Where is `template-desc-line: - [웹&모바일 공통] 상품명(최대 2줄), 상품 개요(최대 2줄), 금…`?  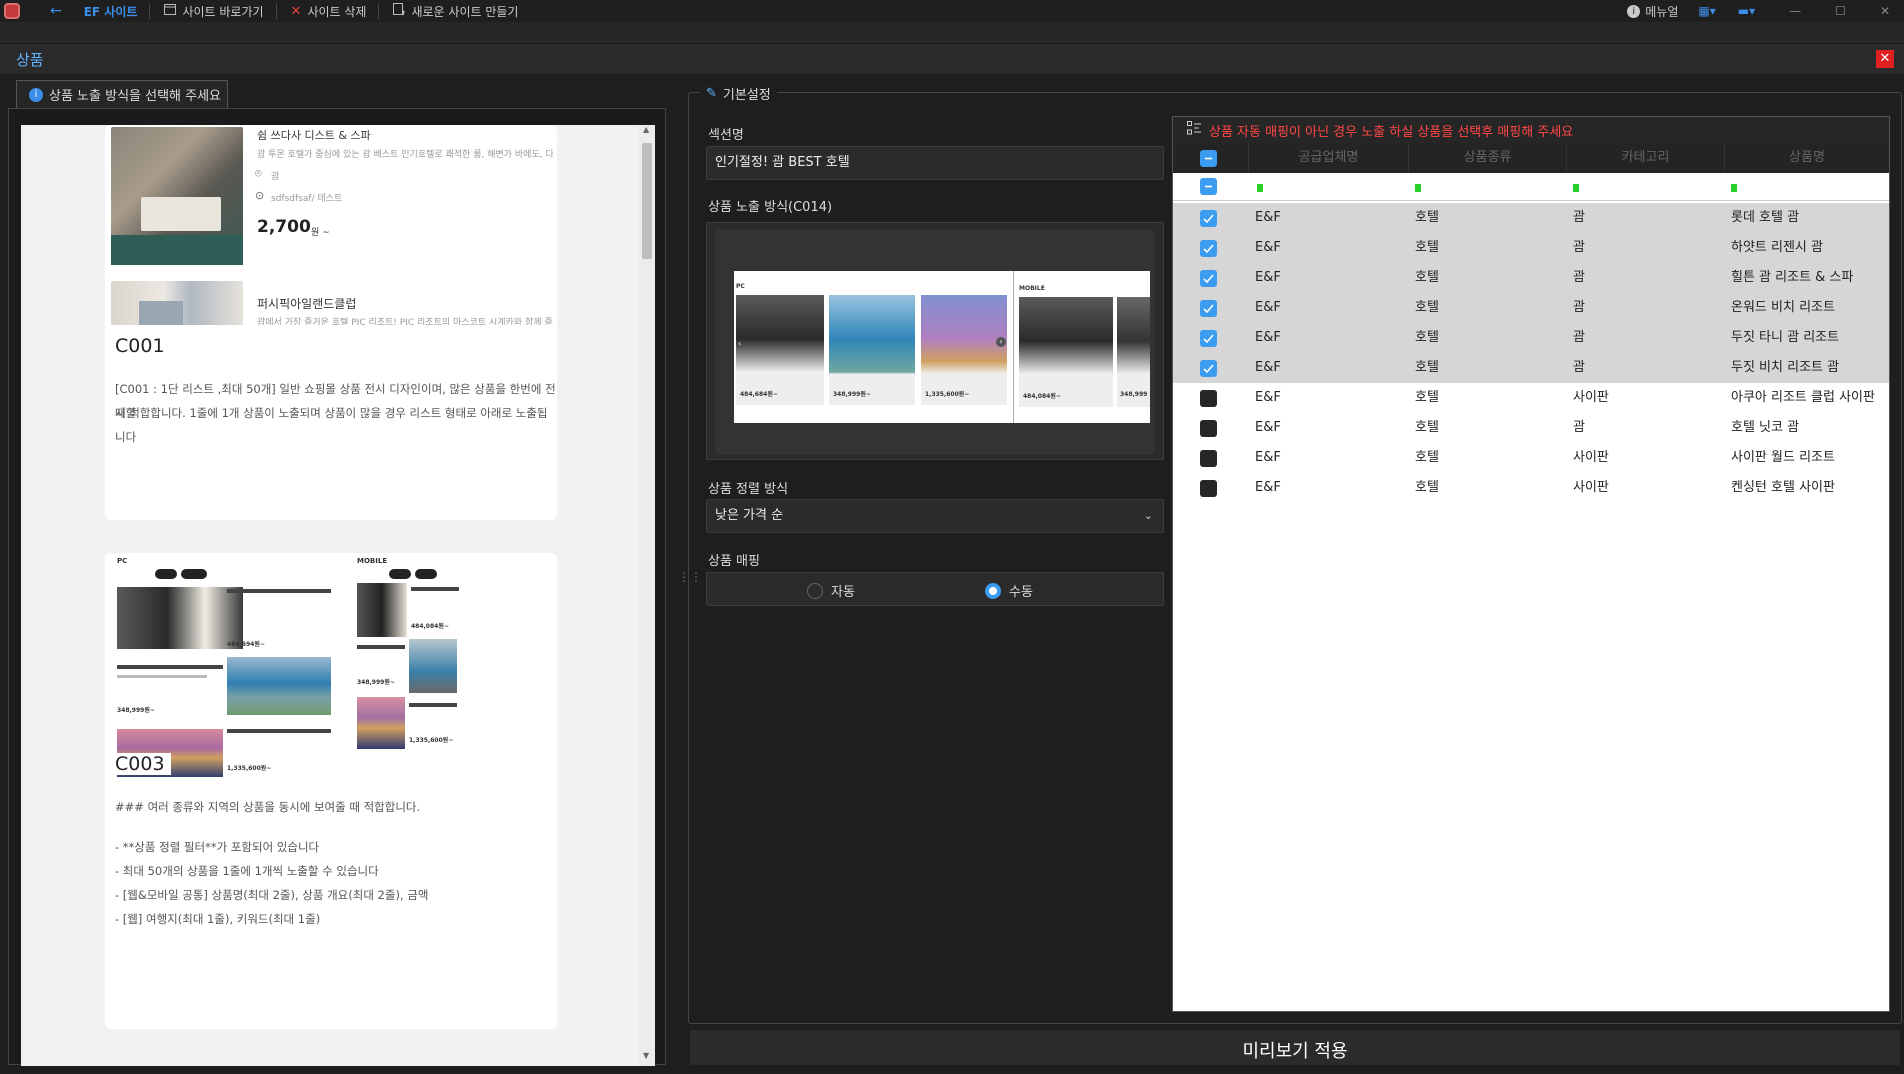
template-desc-line: - [웹&모바일 공통] 상품명(최대 2줄), 상품 개요(최대 2줄), 금… is located at coordinates (272, 895).